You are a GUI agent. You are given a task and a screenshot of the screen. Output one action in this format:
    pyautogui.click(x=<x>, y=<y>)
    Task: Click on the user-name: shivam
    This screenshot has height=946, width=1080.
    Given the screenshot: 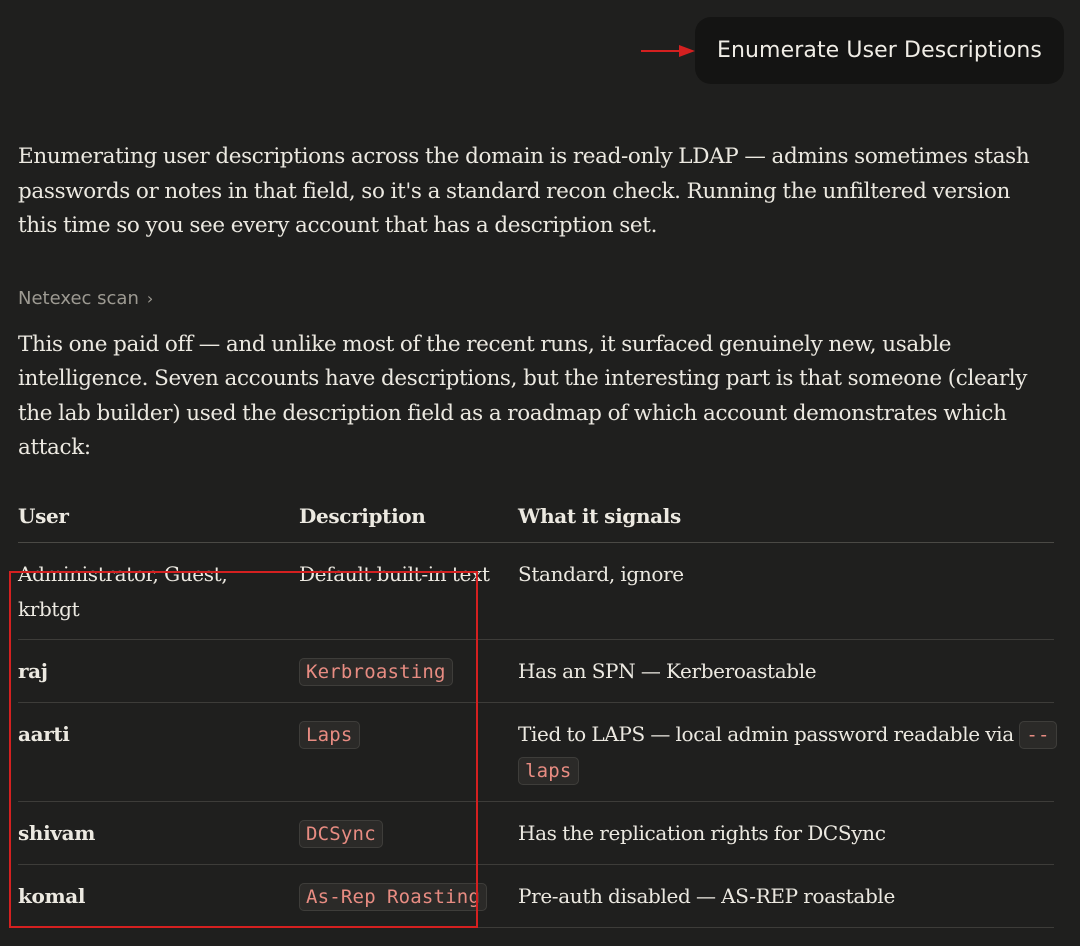 What is the action you would take?
    pyautogui.click(x=57, y=832)
    